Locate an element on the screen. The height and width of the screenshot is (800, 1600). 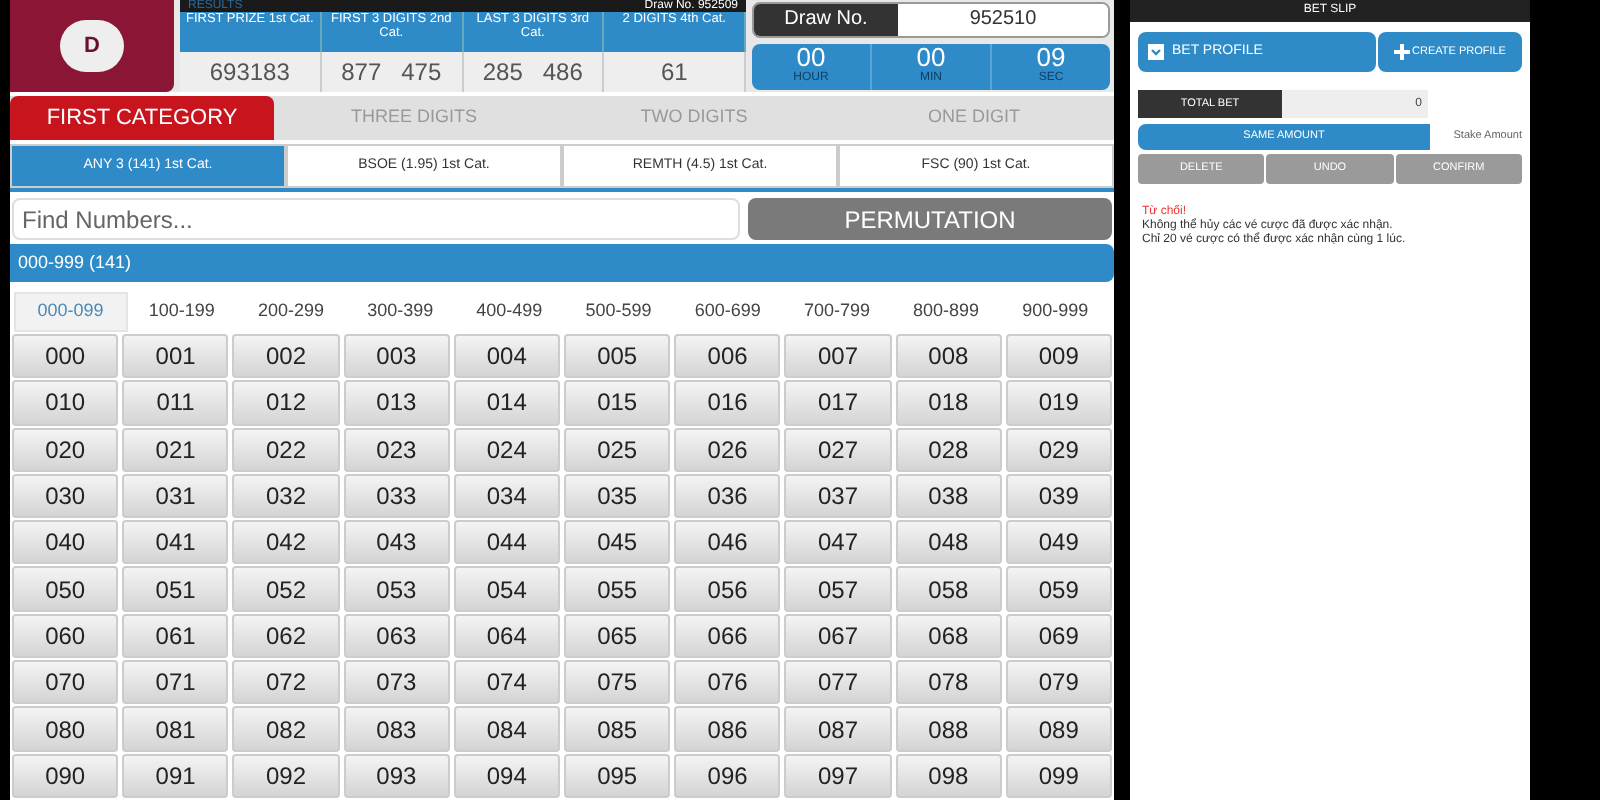
number-button: 036 is located at coordinates (727, 496).